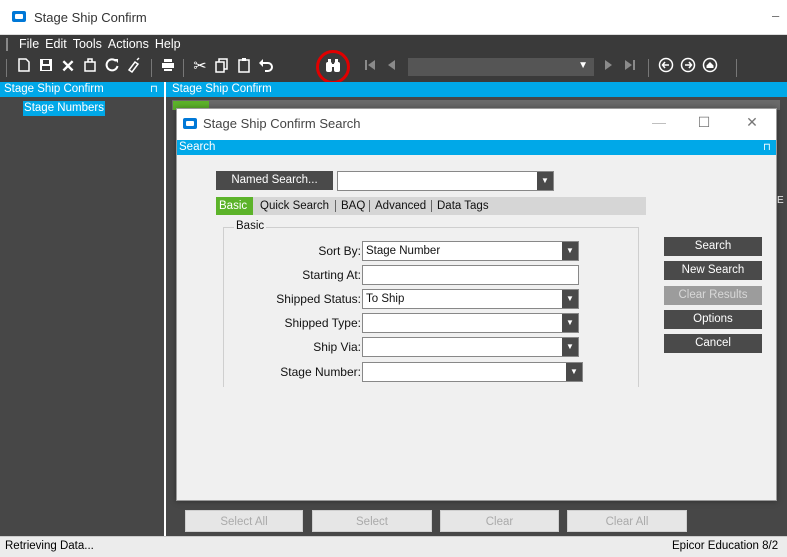  Describe the element at coordinates (46, 67) in the screenshot. I see `save-icon` at that location.